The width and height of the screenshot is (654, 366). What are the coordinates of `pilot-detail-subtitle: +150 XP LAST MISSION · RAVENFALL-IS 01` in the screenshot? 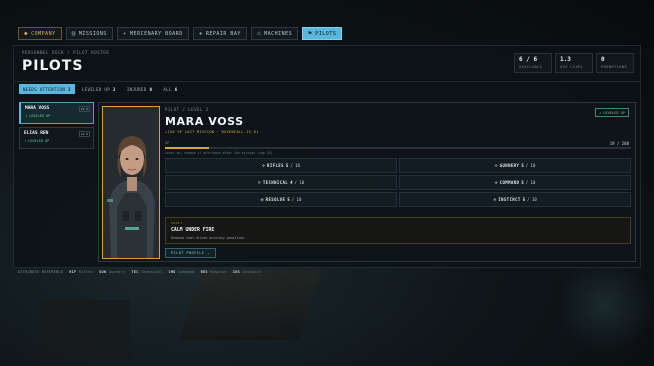 It's located at (212, 132).